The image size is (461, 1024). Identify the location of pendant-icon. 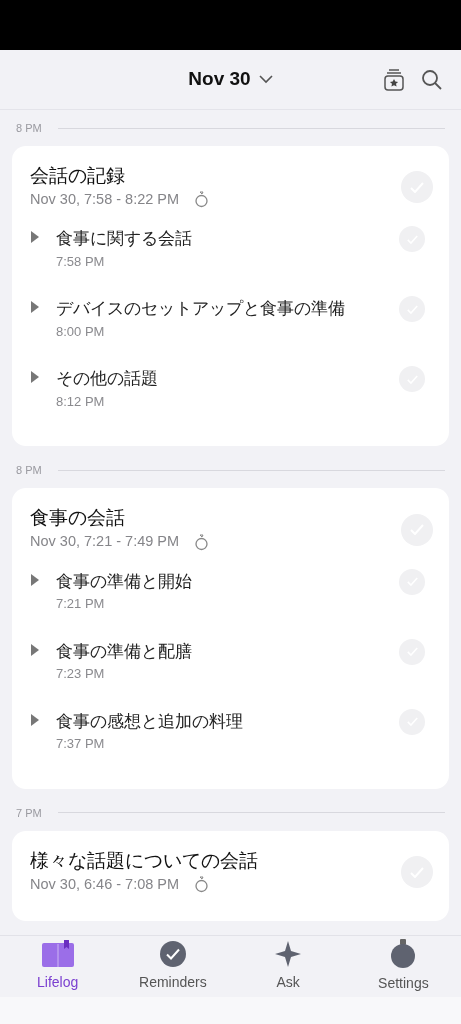
(403, 954).